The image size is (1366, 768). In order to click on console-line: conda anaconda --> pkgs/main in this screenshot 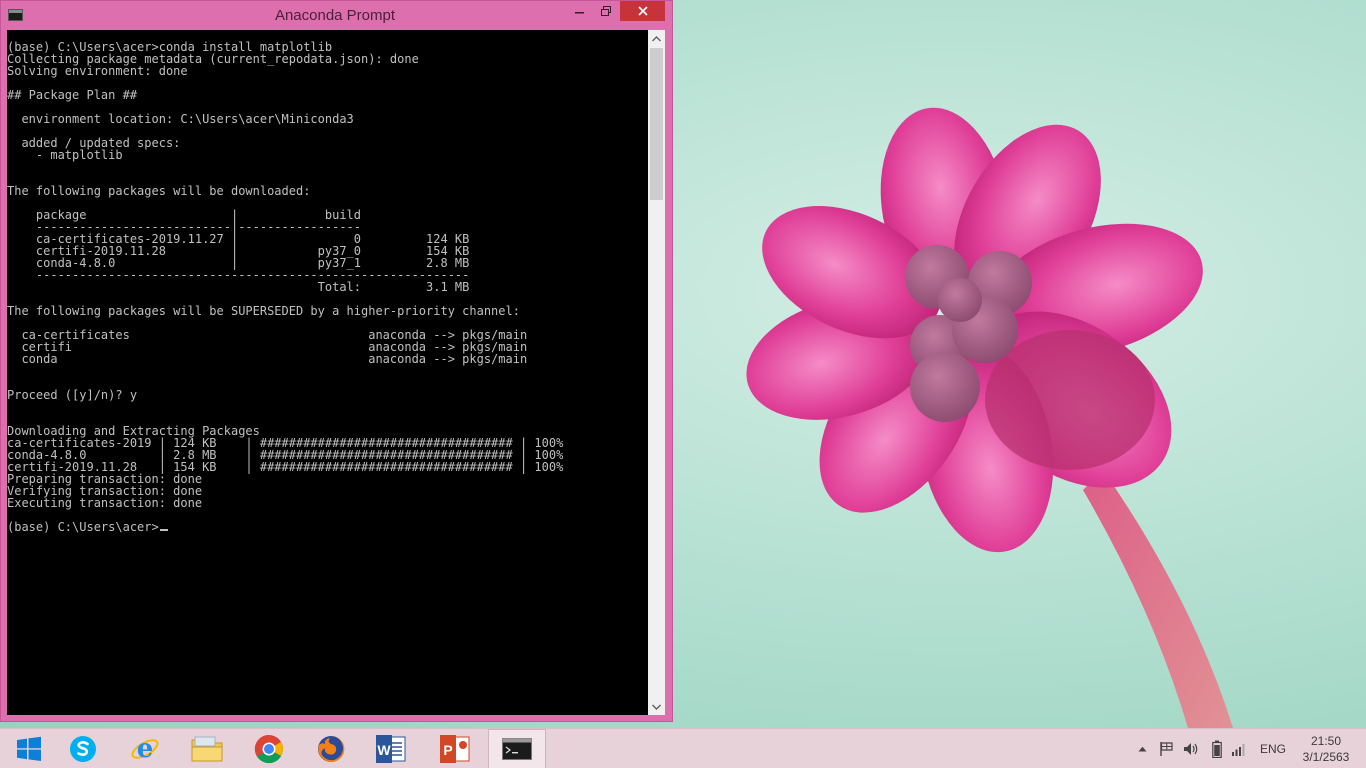, I will do `click(267, 359)`.